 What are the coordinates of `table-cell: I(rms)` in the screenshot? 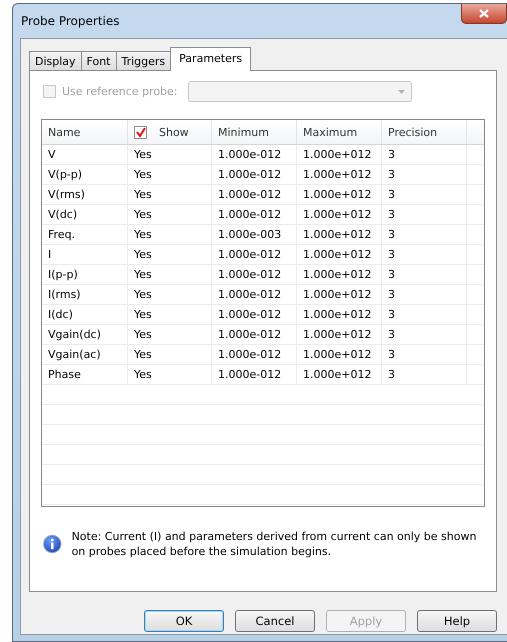 It's located at (85, 294).